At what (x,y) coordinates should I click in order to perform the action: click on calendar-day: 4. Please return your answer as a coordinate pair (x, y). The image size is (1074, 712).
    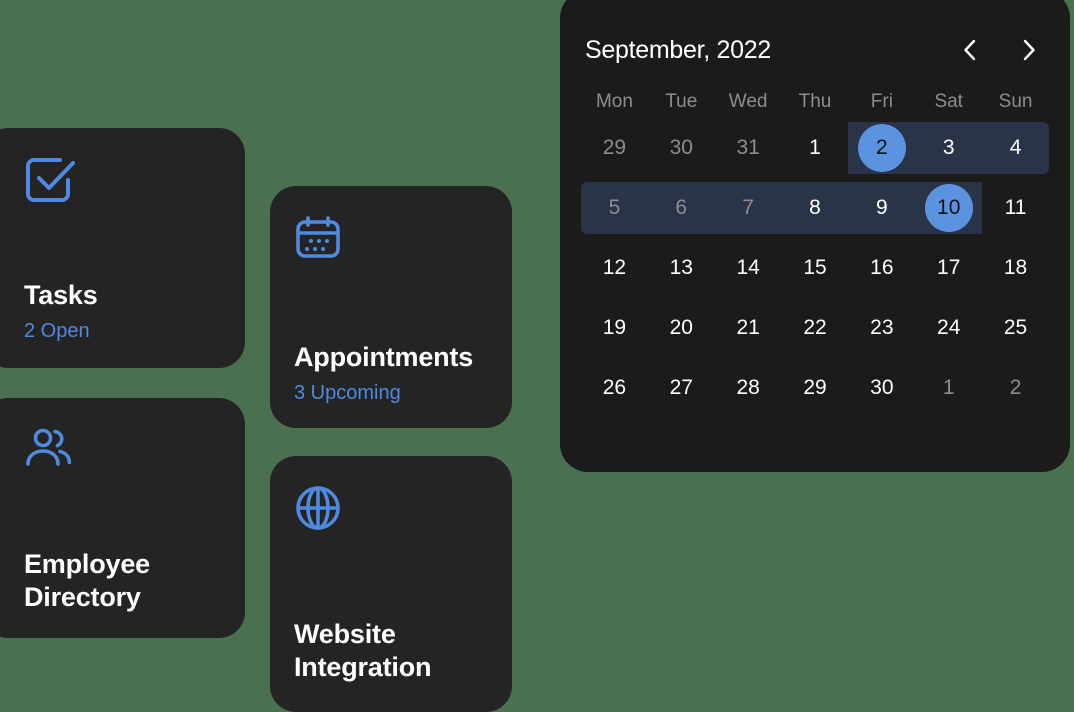
    Looking at the image, I should click on (1015, 148).